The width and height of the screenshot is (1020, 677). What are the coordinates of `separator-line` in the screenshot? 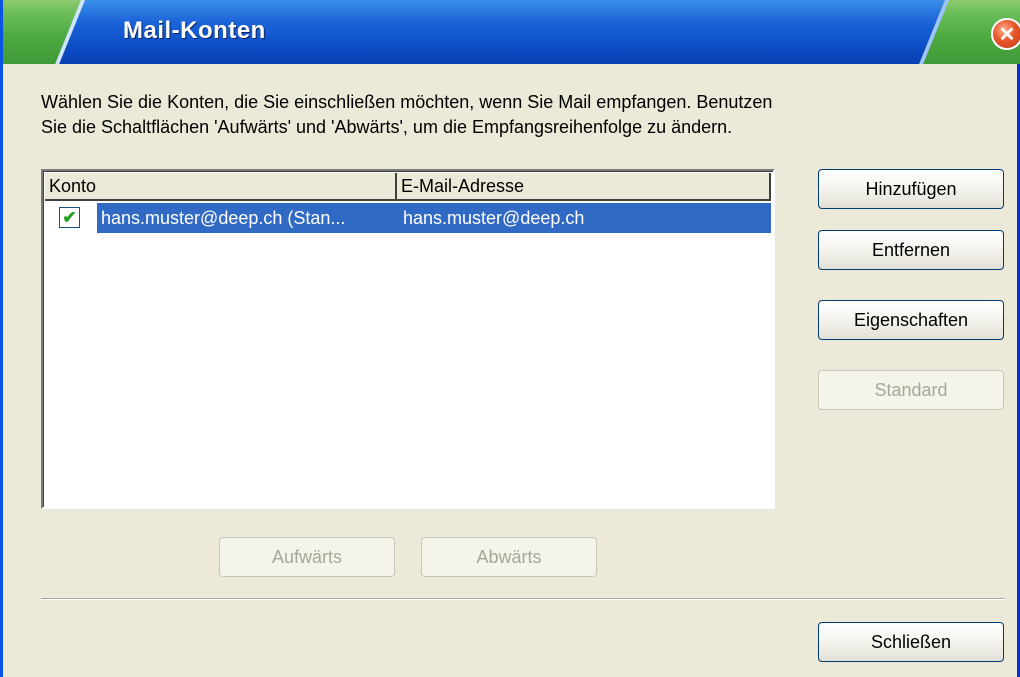 It's located at (523, 599).